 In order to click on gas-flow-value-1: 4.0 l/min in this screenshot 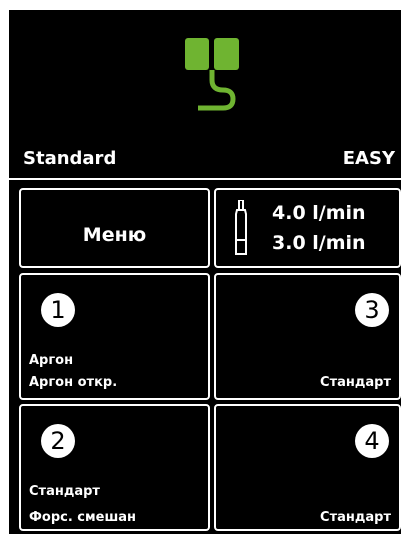, I will do `click(319, 213)`.